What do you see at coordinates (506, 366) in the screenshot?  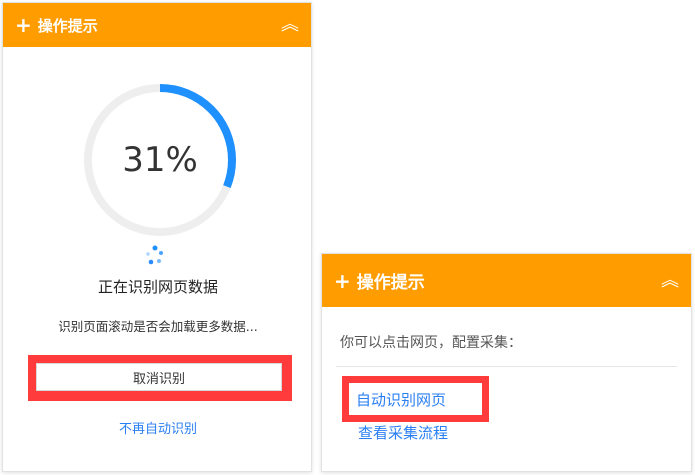 I see `divider` at bounding box center [506, 366].